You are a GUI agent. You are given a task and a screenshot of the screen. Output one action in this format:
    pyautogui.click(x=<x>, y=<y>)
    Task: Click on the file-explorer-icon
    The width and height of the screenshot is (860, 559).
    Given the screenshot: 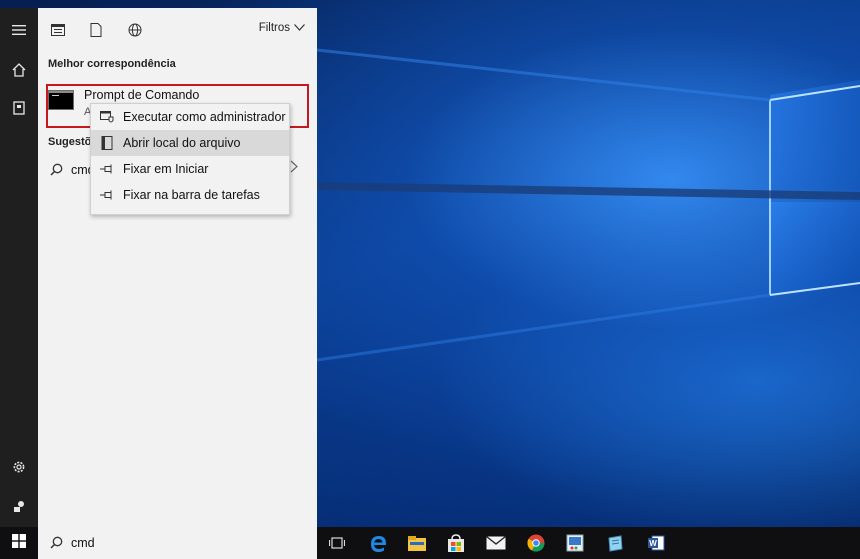 What is the action you would take?
    pyautogui.click(x=417, y=543)
    